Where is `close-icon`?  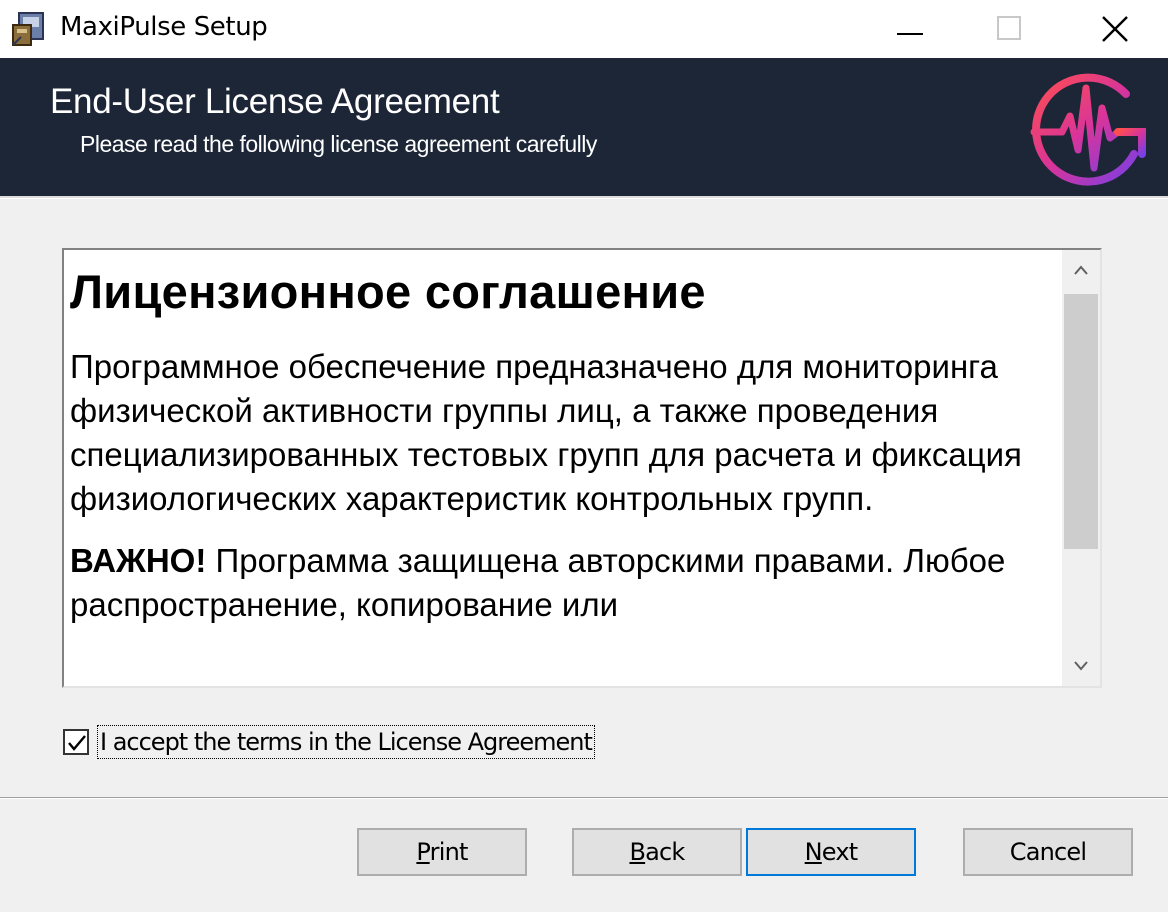
close-icon is located at coordinates (1115, 29).